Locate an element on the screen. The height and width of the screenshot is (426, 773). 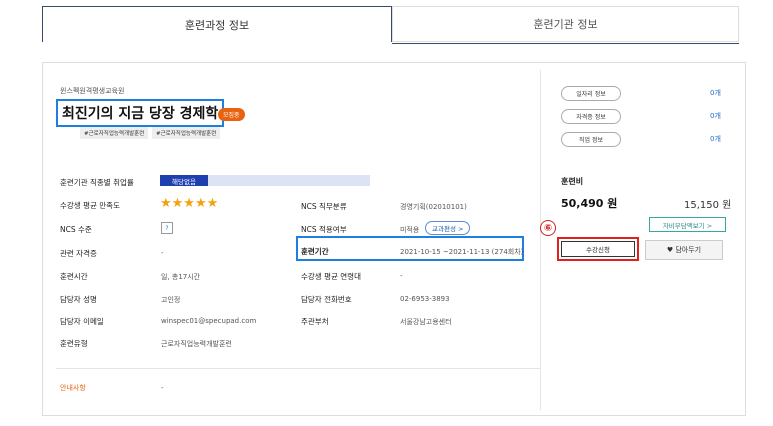
manager-label: 담당자 성명 is located at coordinates (78, 299).